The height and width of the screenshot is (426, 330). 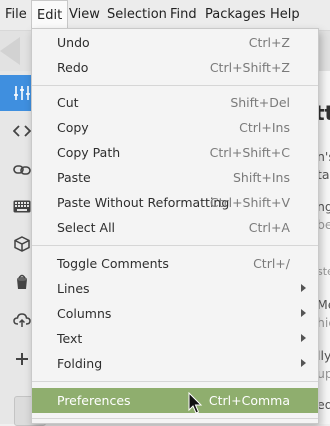 I want to click on menu-item-label: Paste, so click(x=74, y=177).